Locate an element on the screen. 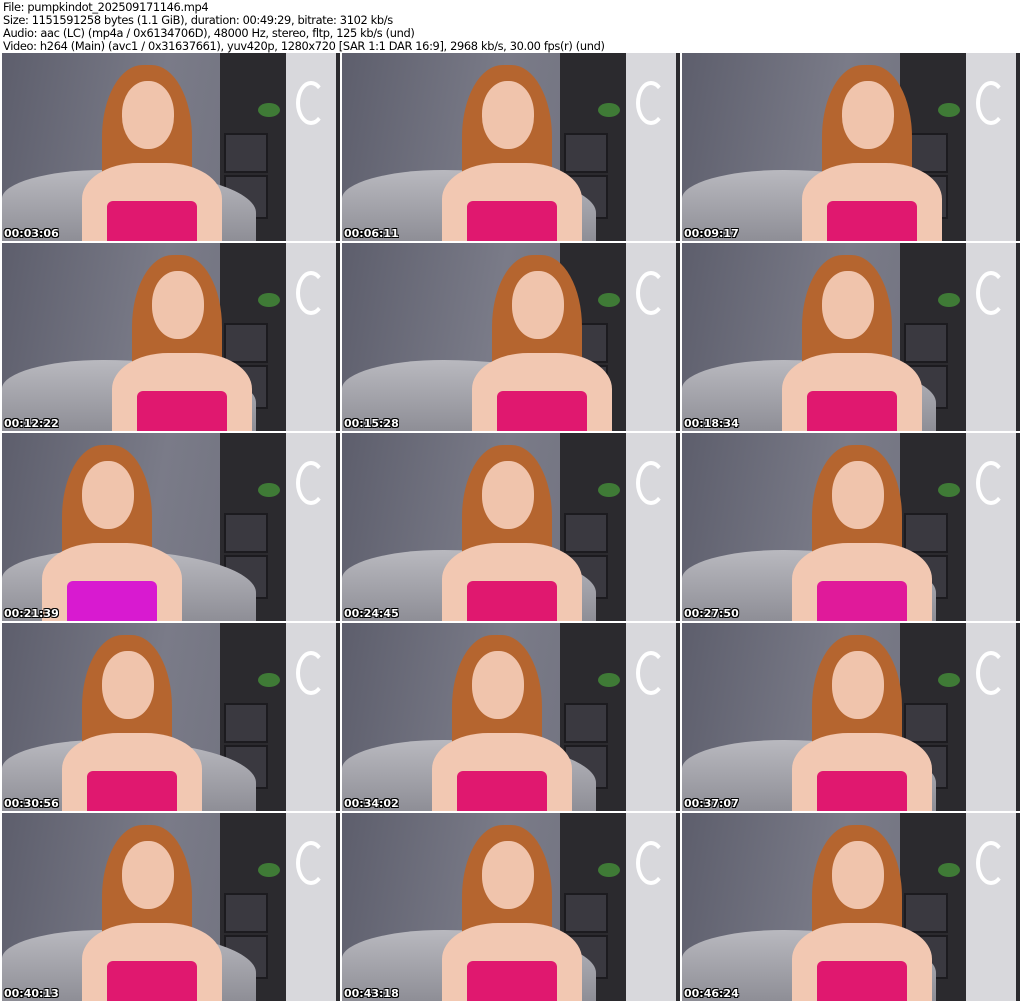 Image resolution: width=1024 pixels, height=1003 pixels. timestamp: 00:37:07 is located at coordinates (711, 803).